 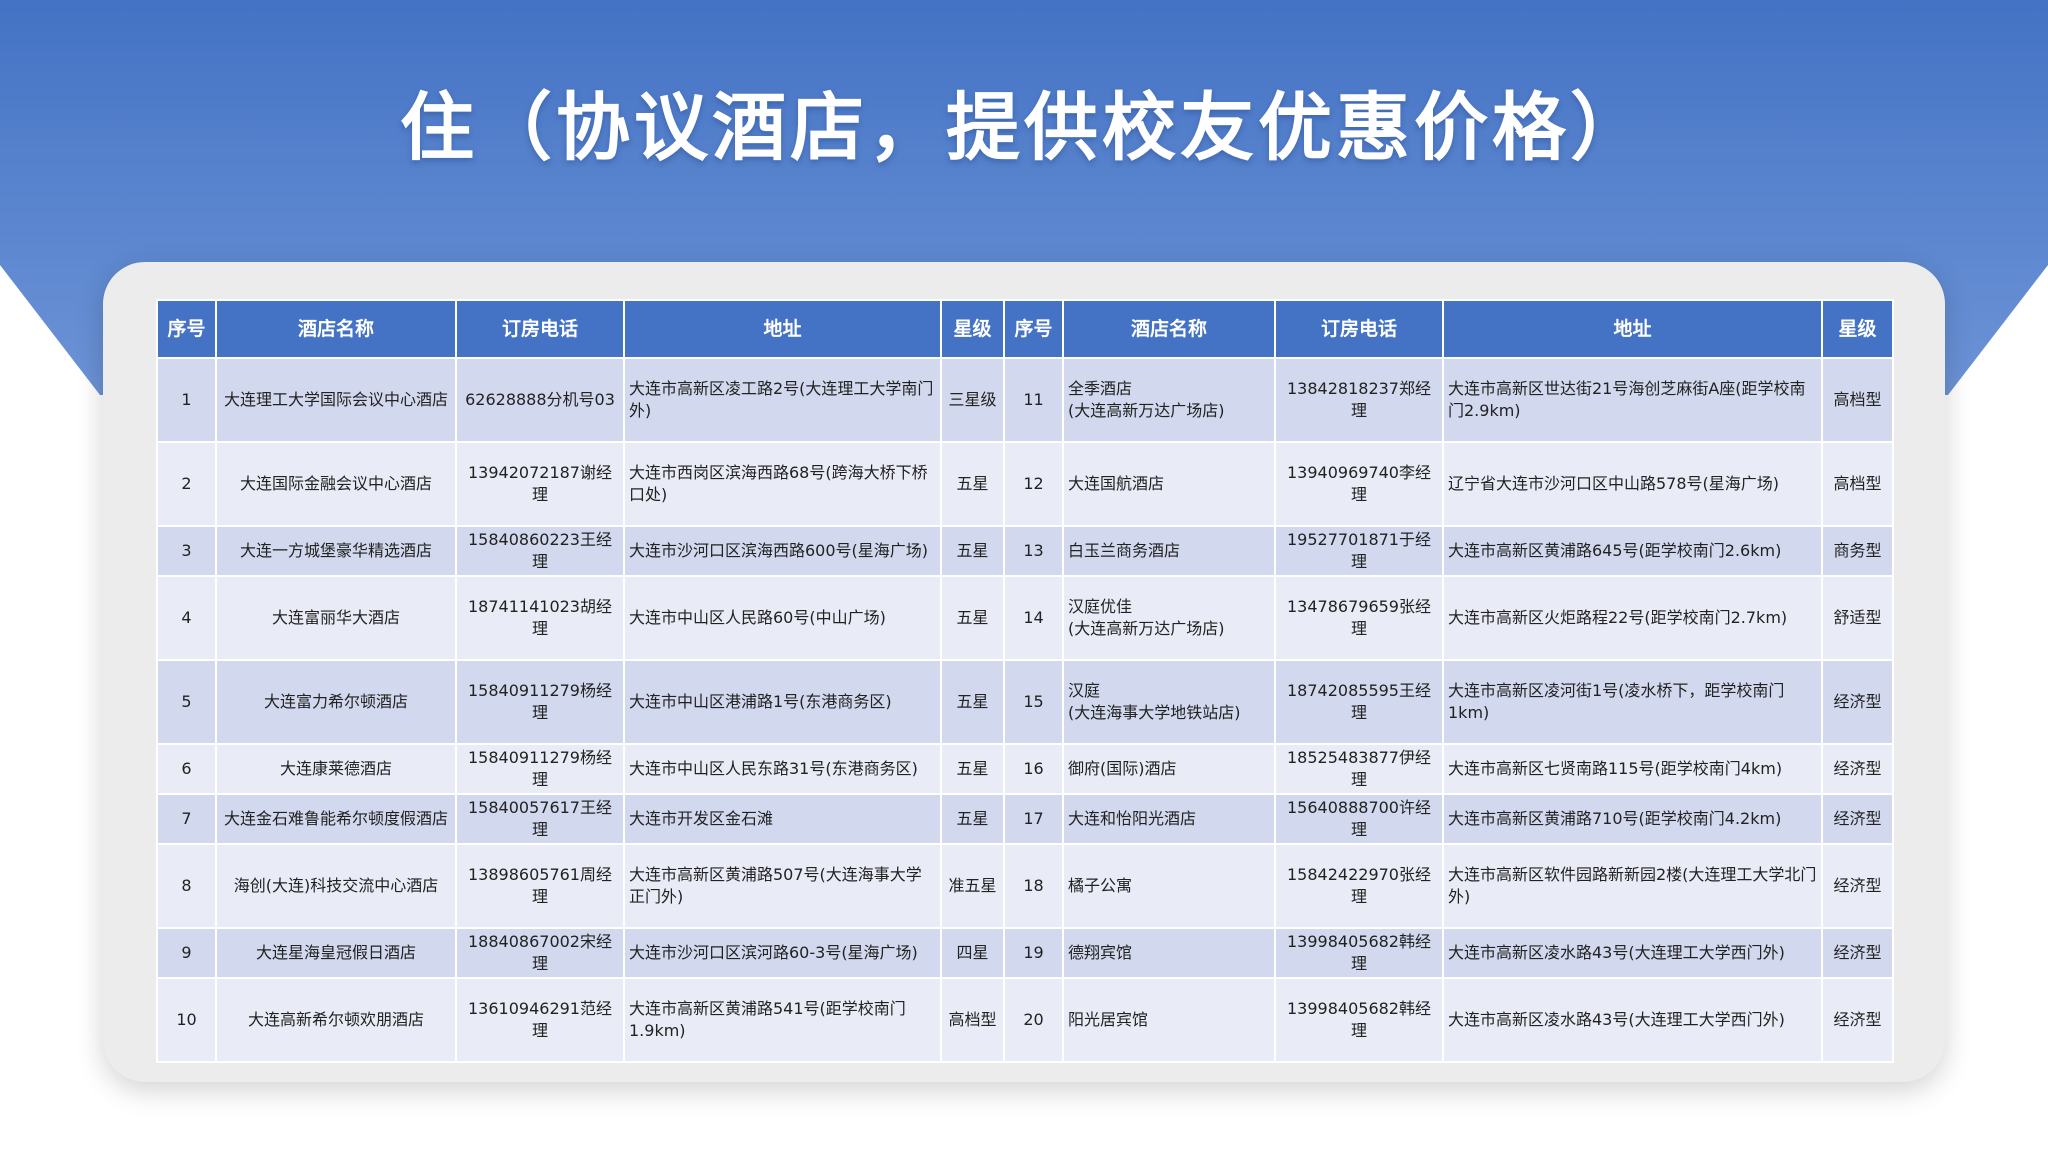 What do you see at coordinates (1632, 400) in the screenshot?
I see `hotel-address: 大连市高新区世达街21号海创芝麻街A座(距学校南门2.9km)` at bounding box center [1632, 400].